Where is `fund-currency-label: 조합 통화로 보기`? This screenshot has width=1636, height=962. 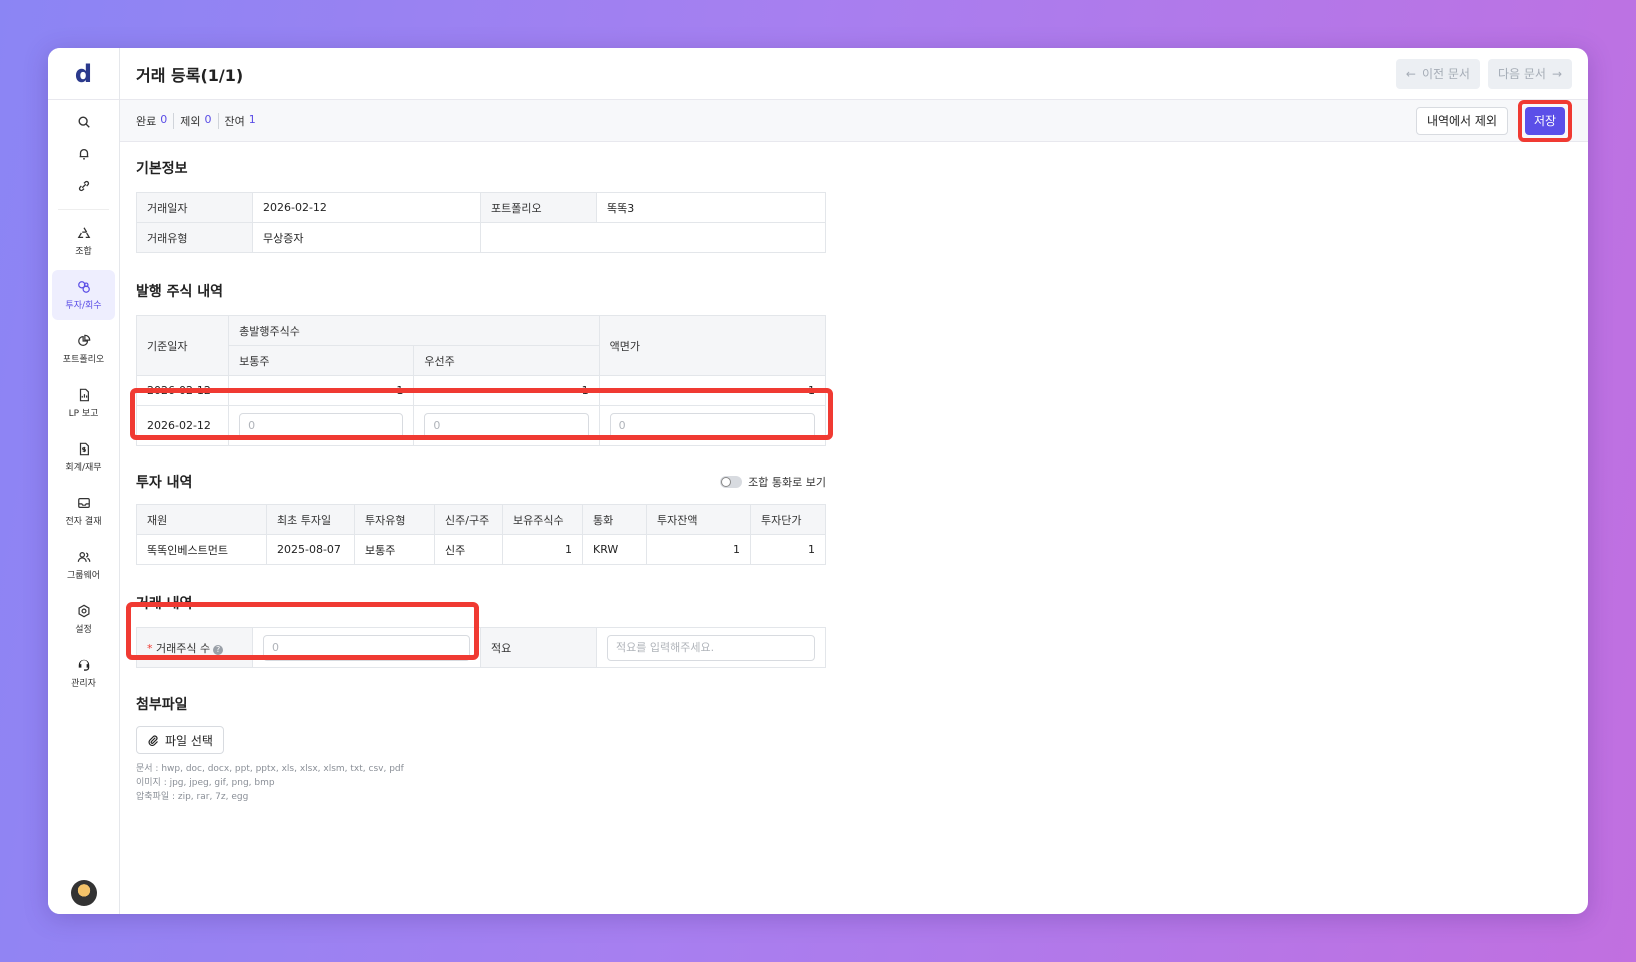 fund-currency-label: 조합 통화로 보기 is located at coordinates (787, 482).